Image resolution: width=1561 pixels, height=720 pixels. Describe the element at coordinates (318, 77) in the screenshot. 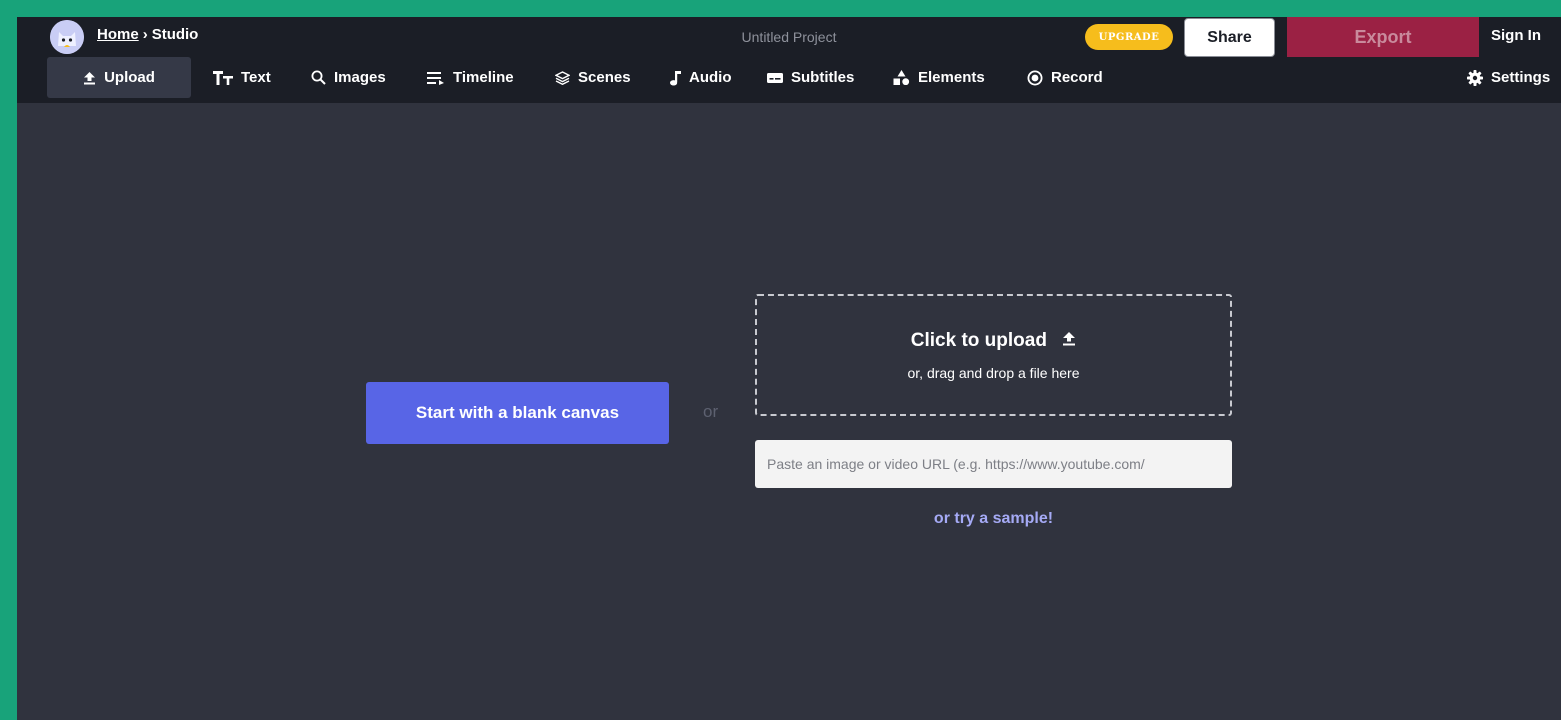

I see `search-icon` at that location.